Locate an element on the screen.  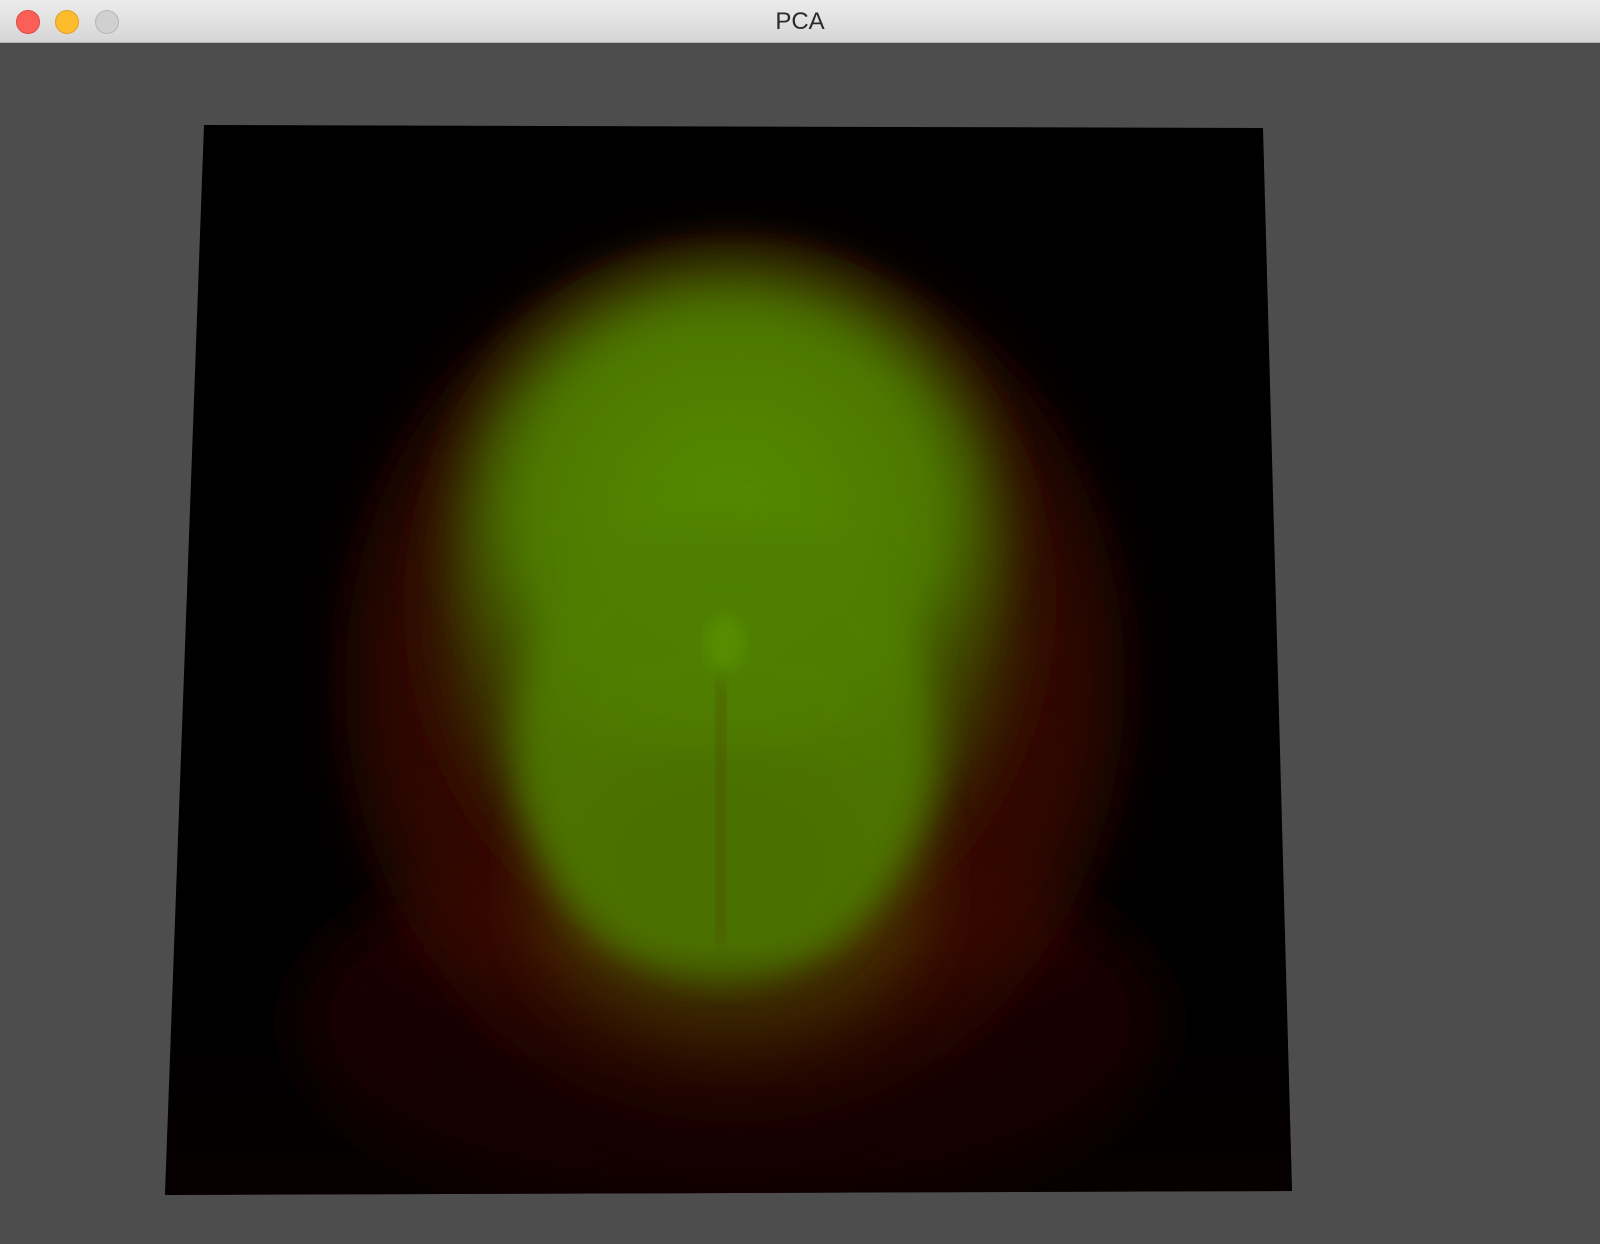
title-bar: PCA is located at coordinates (800, 21).